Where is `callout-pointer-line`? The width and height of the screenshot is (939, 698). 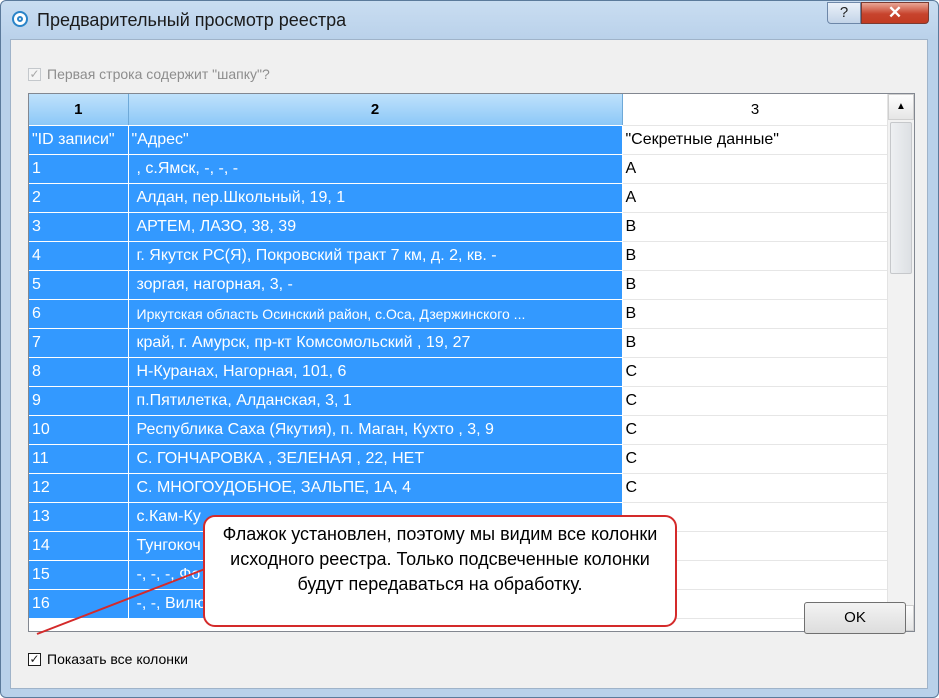
callout-pointer-line is located at coordinates (121, 601).